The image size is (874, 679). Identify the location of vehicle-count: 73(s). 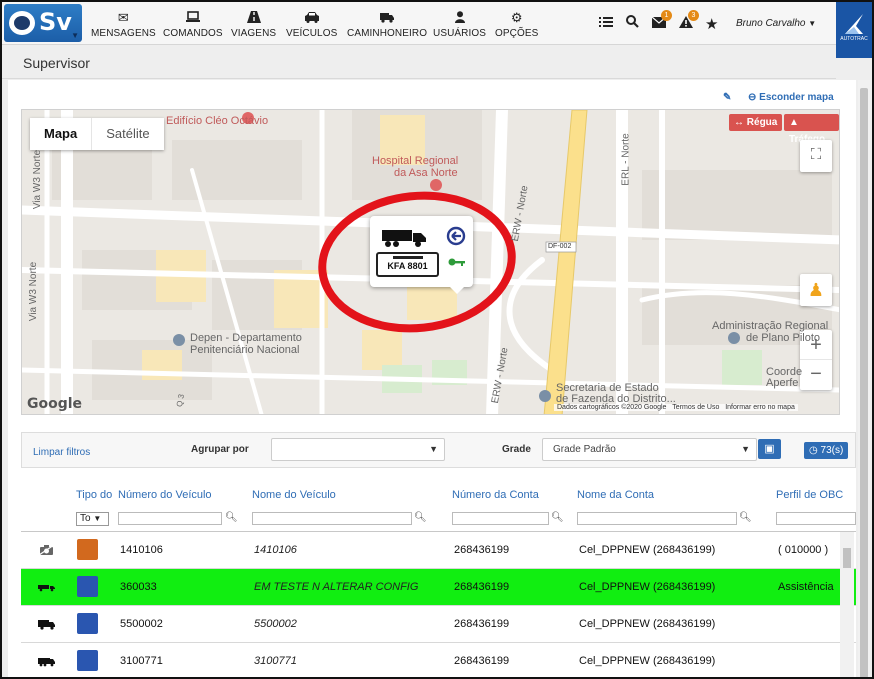
(832, 450).